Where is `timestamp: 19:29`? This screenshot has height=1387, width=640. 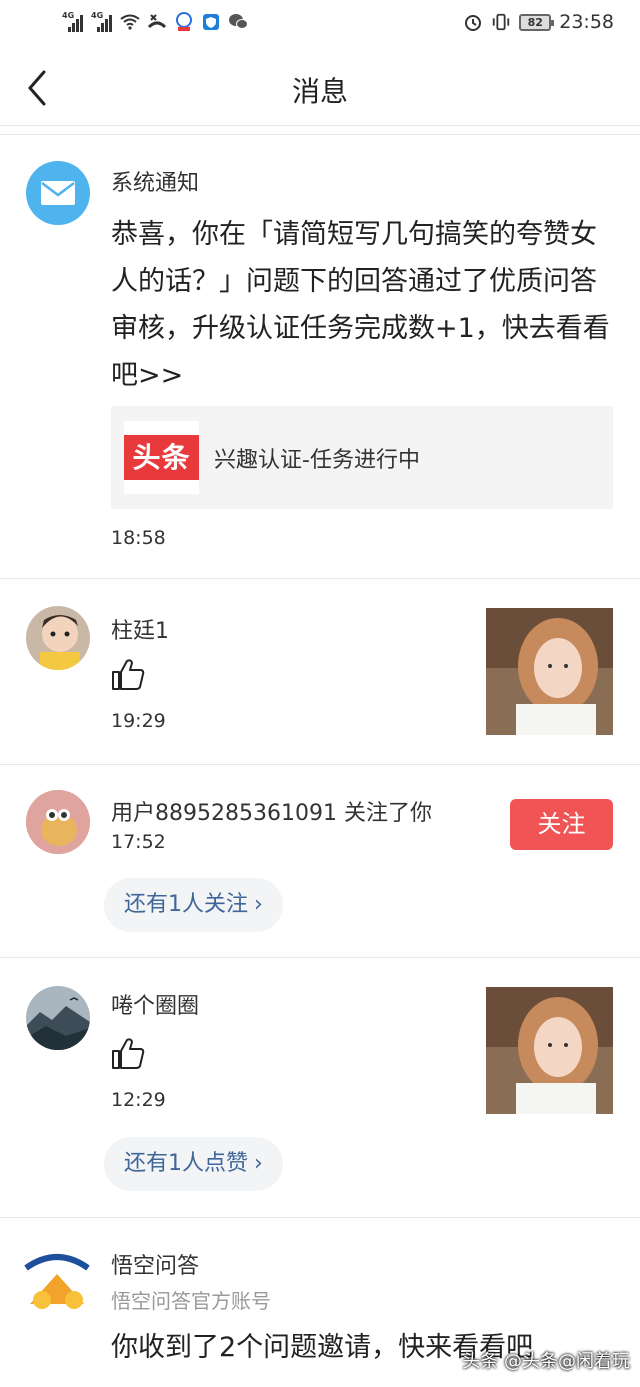 timestamp: 19:29 is located at coordinates (138, 721).